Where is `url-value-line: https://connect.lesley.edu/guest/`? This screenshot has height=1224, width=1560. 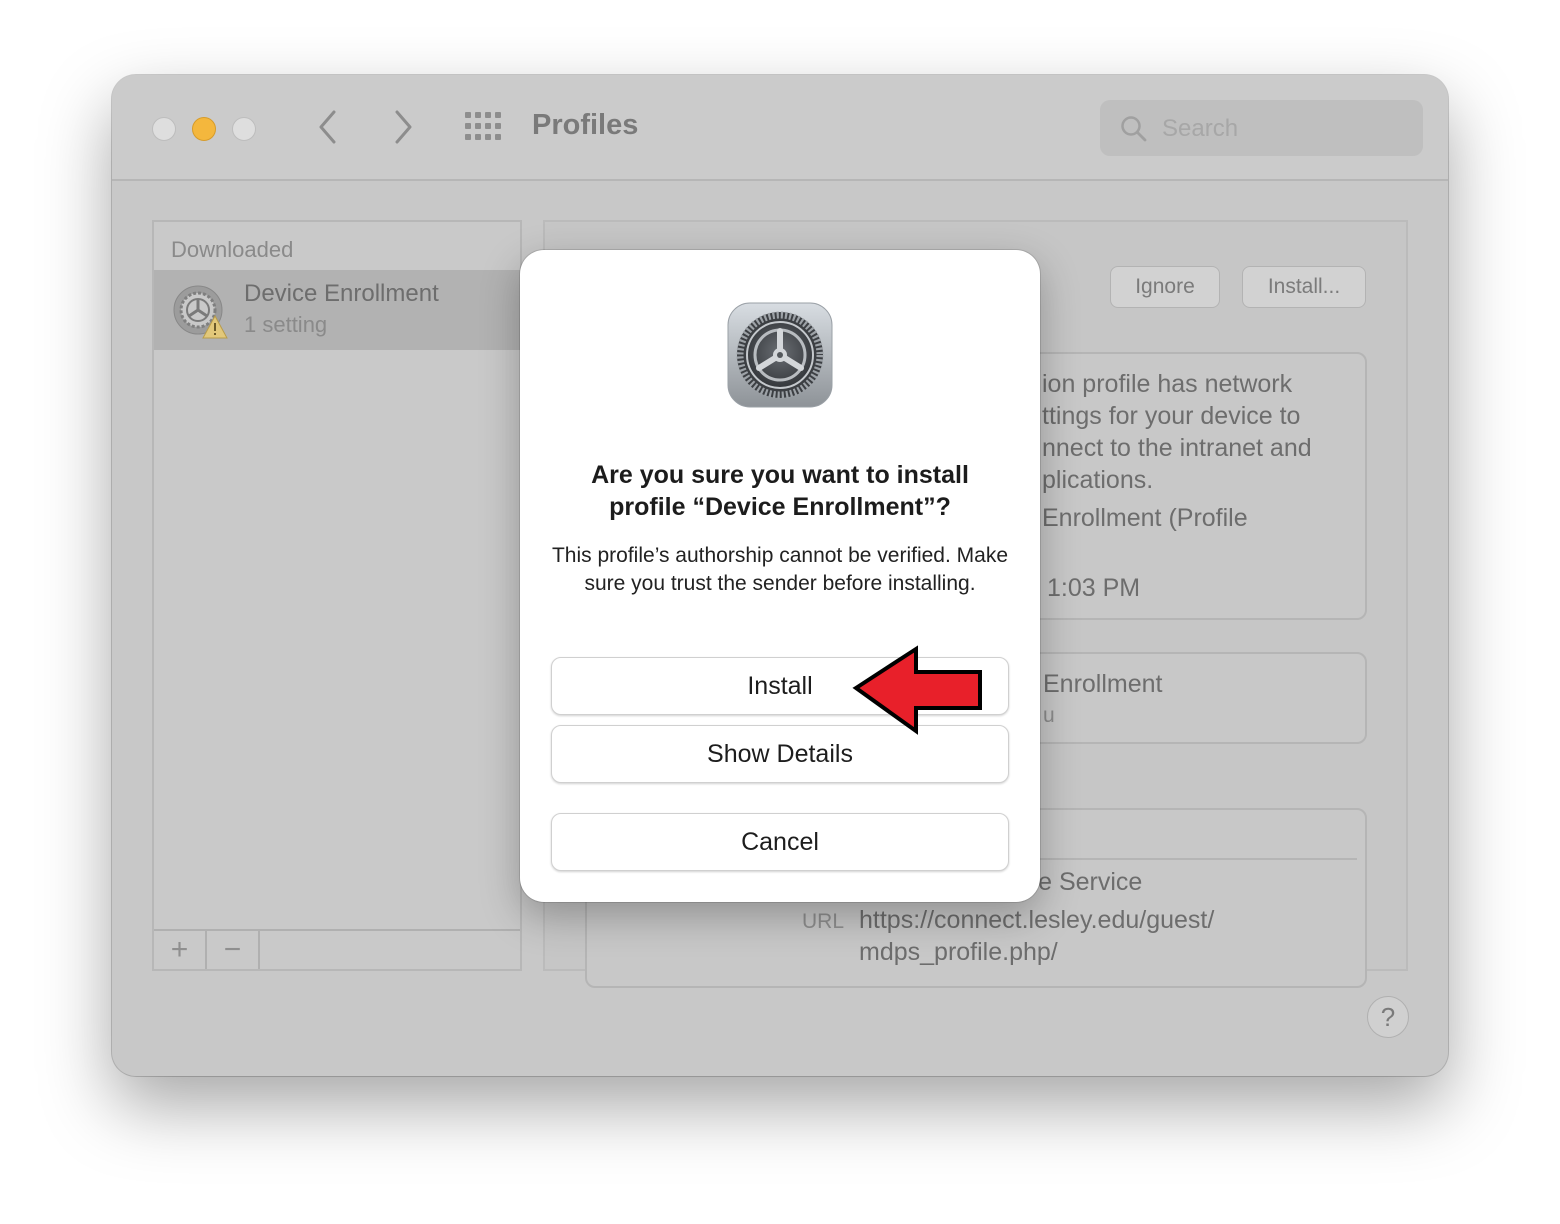 url-value-line: https://connect.lesley.edu/guest/ is located at coordinates (1037, 920).